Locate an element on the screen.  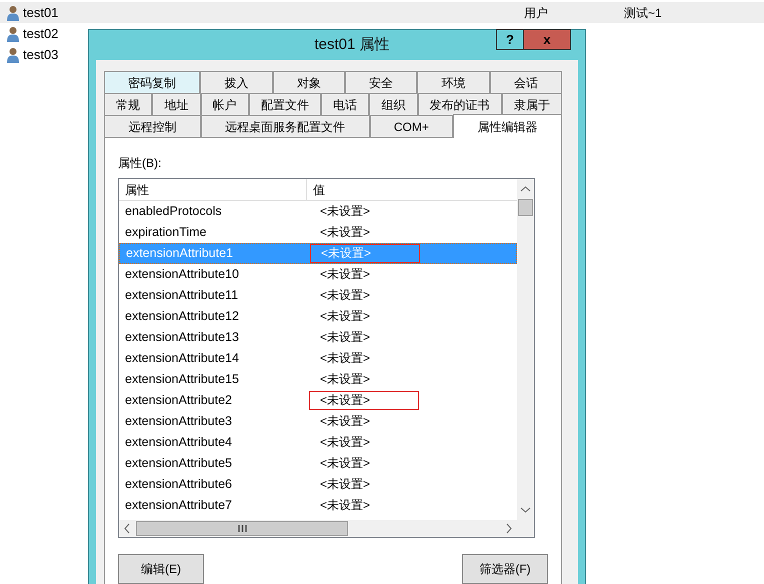
object-name: test02 is located at coordinates (40, 33).